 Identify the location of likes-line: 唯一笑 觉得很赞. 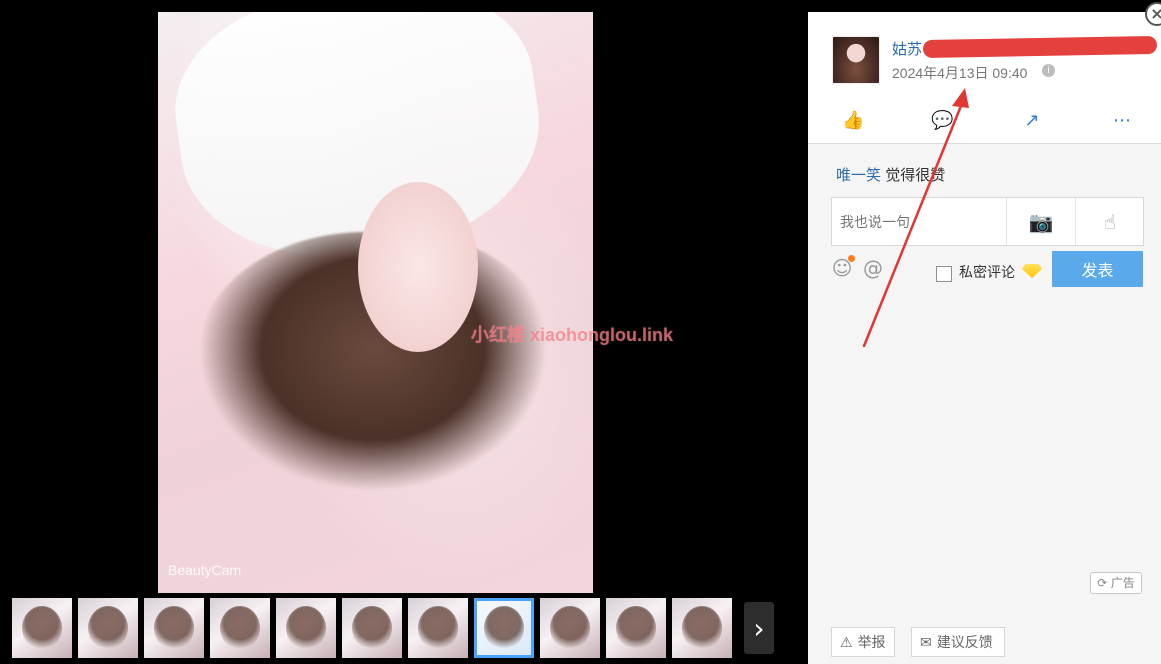
(890, 174).